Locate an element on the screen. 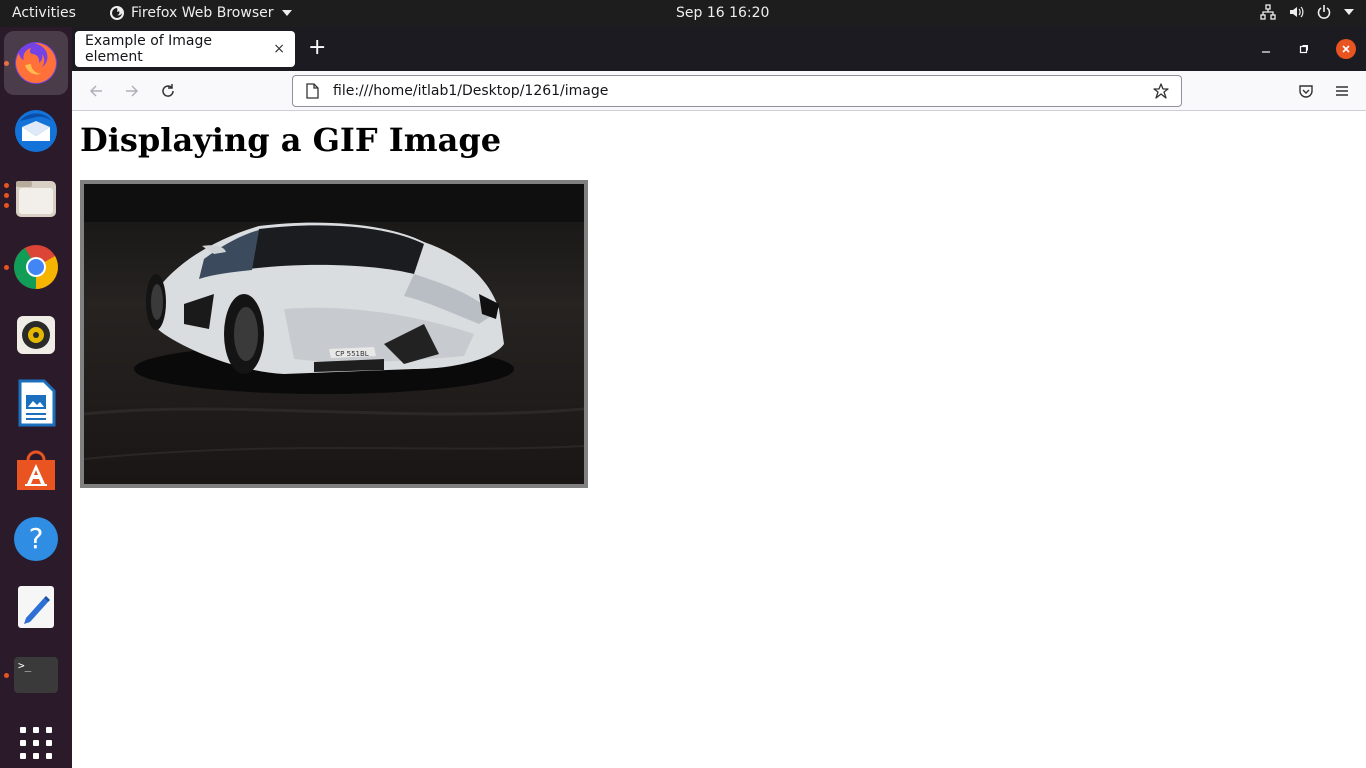  license-plate-text: CP 551BL is located at coordinates (351, 354).